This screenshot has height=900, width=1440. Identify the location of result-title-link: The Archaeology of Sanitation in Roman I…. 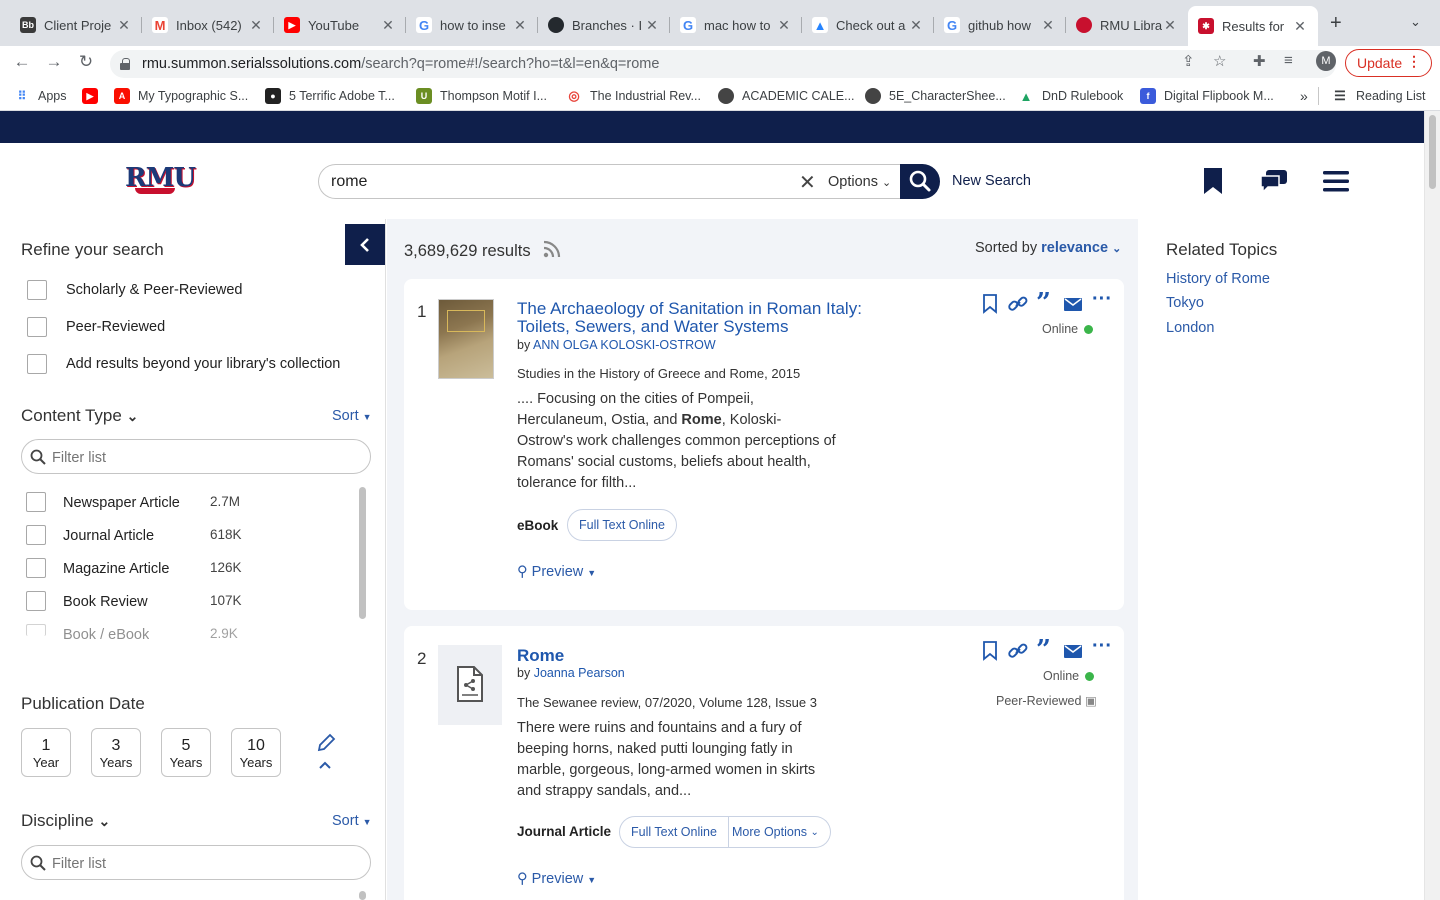
(689, 318).